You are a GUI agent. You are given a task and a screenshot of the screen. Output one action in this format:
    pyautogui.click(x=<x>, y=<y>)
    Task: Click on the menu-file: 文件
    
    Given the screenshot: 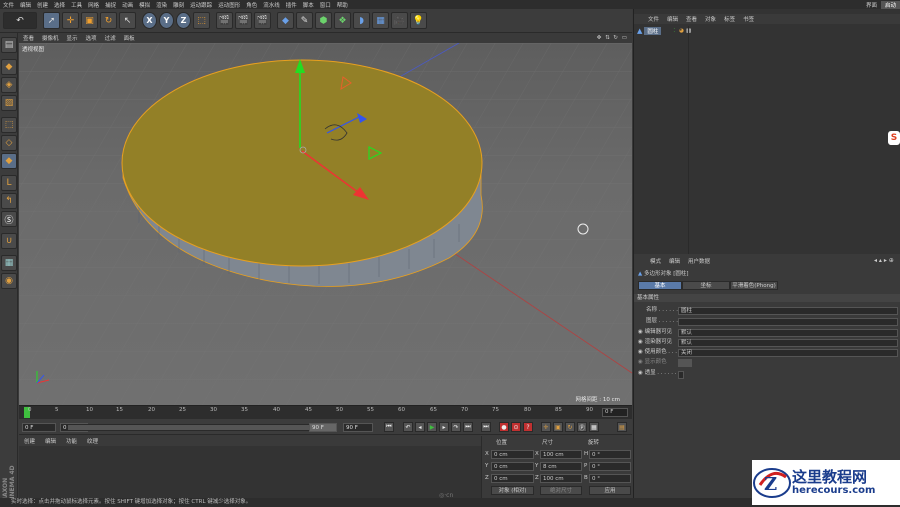 What is the action you would take?
    pyautogui.click(x=8, y=5)
    